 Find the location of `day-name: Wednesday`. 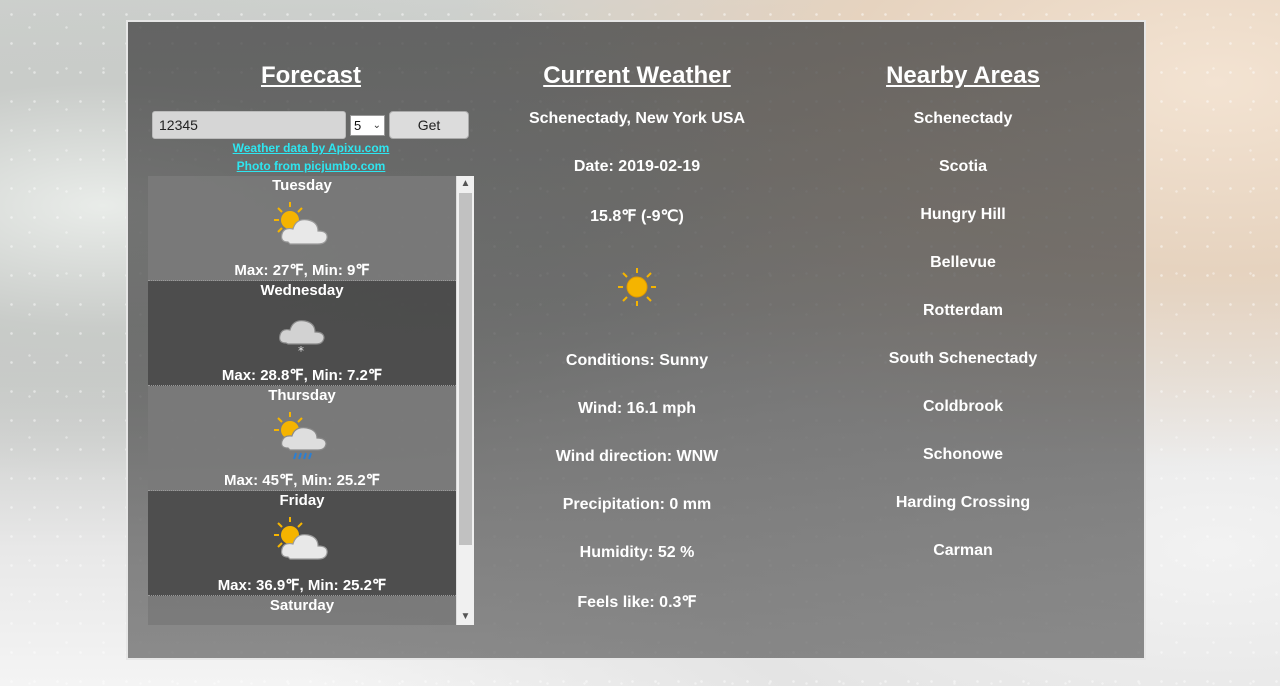

day-name: Wednesday is located at coordinates (302, 290).